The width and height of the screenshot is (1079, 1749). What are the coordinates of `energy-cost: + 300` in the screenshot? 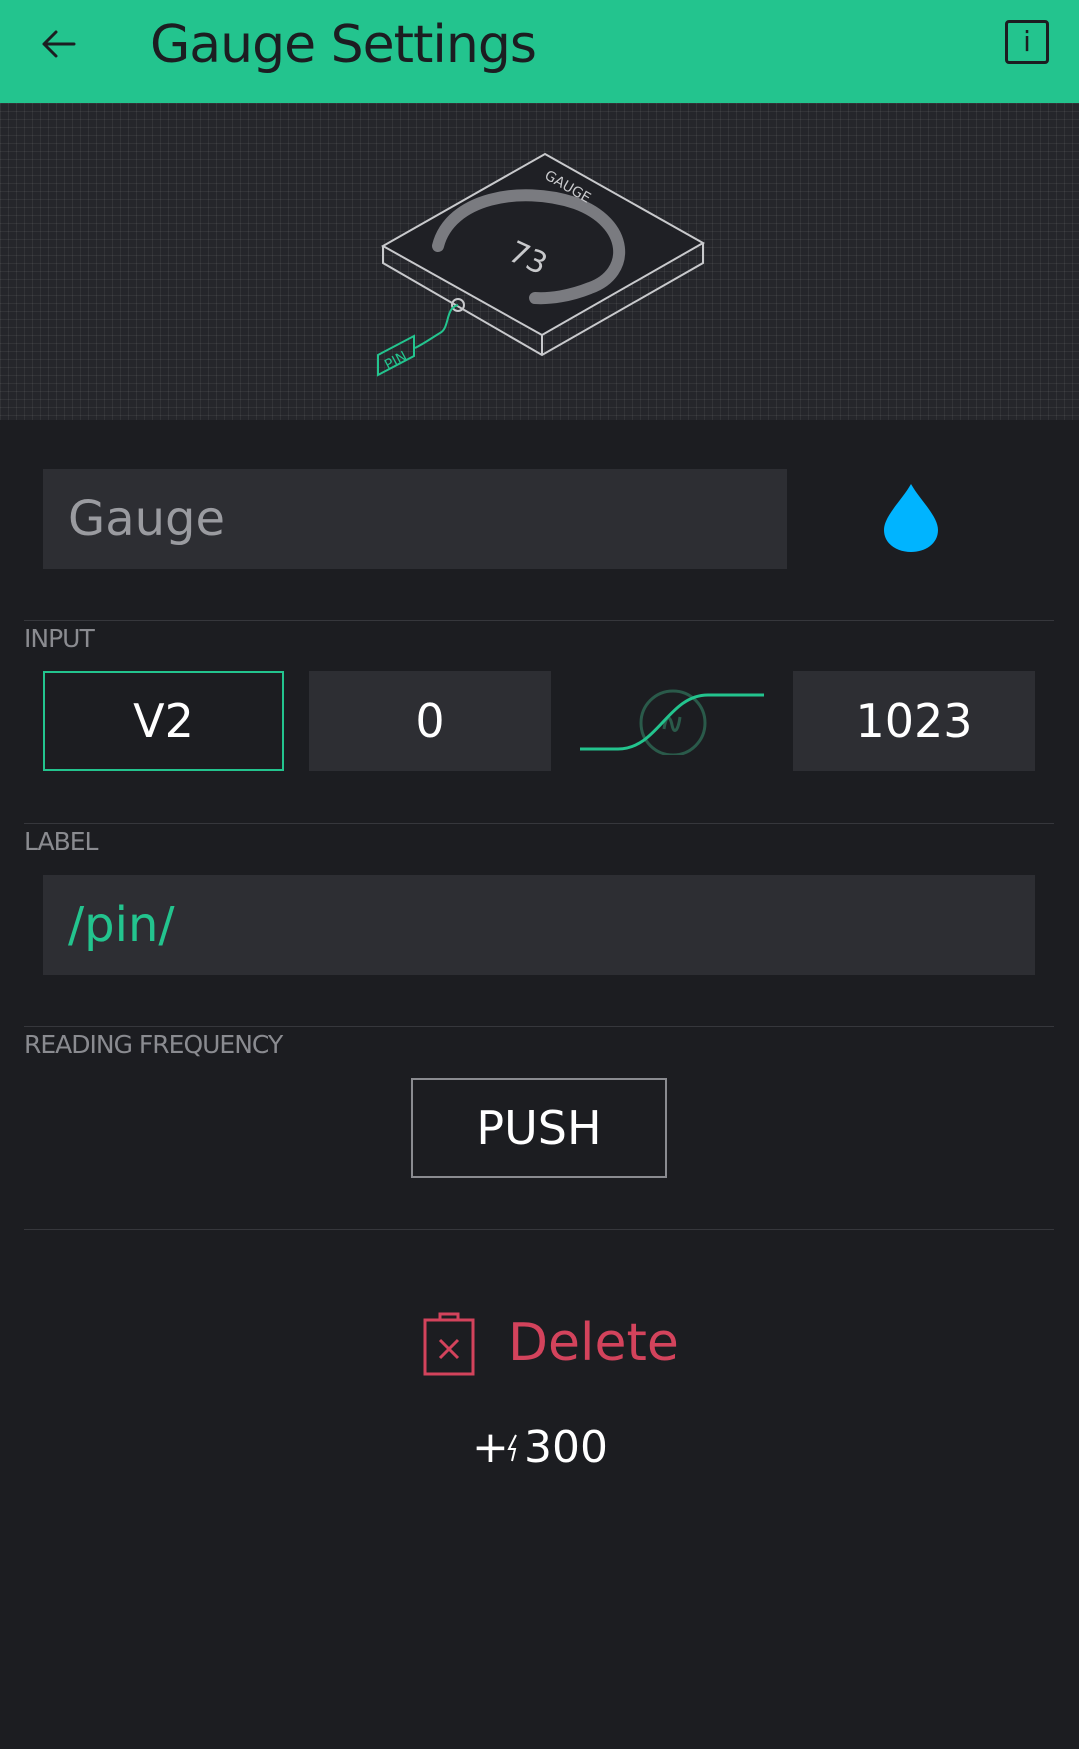 It's located at (570, 1450).